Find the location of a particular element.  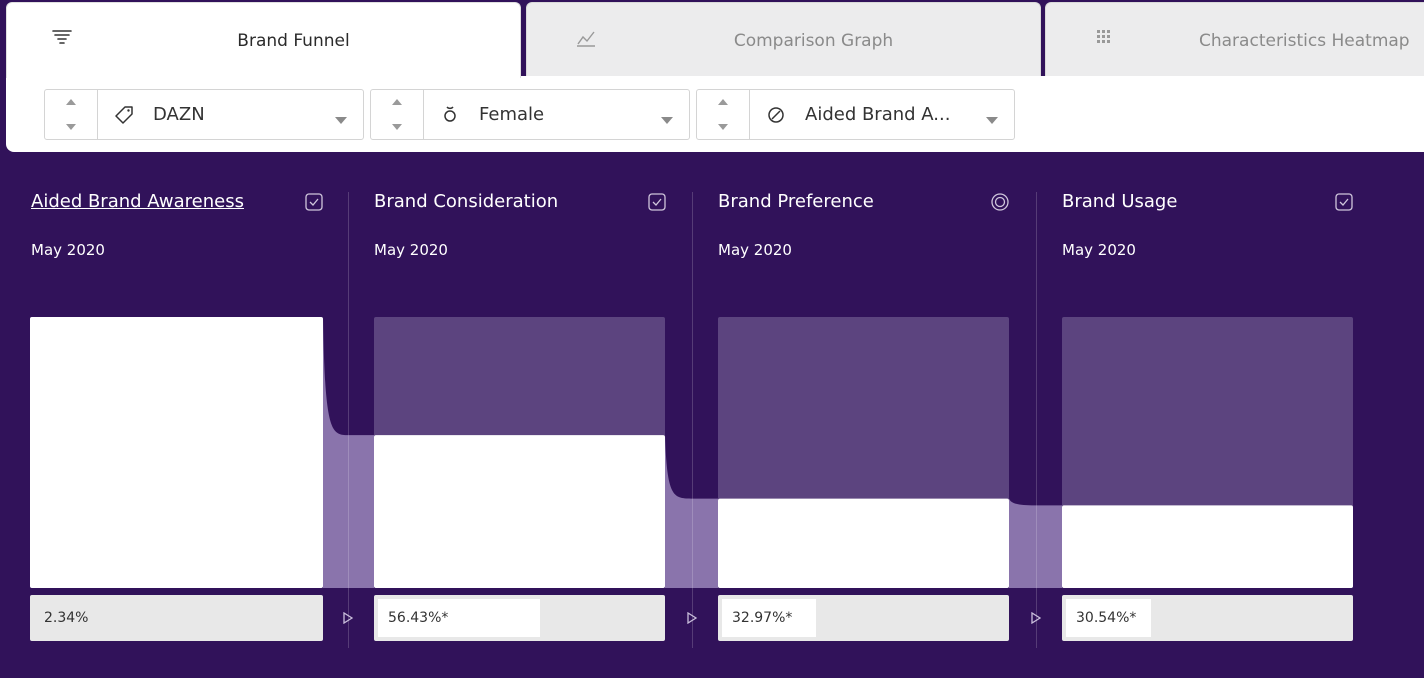

stage-title-aided-brand-awareness: Aided Brand Awareness is located at coordinates (137, 202).